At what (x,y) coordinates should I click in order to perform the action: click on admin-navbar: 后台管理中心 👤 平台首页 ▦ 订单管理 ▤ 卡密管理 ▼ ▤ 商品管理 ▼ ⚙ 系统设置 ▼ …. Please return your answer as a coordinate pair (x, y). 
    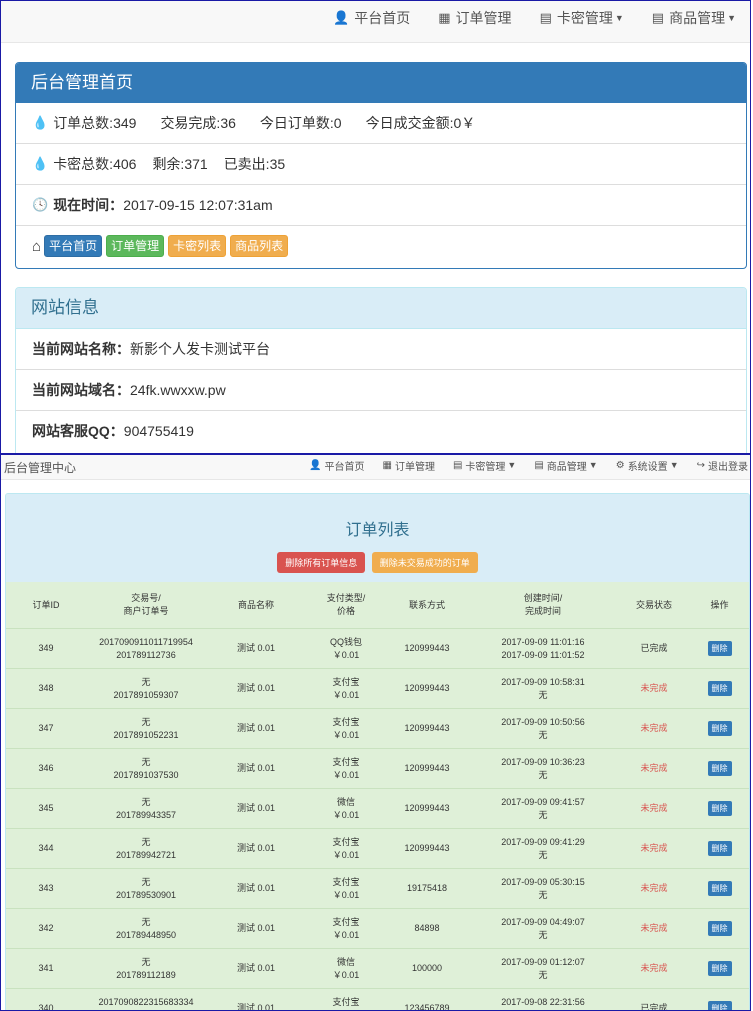
    Looking at the image, I should click on (375, 467).